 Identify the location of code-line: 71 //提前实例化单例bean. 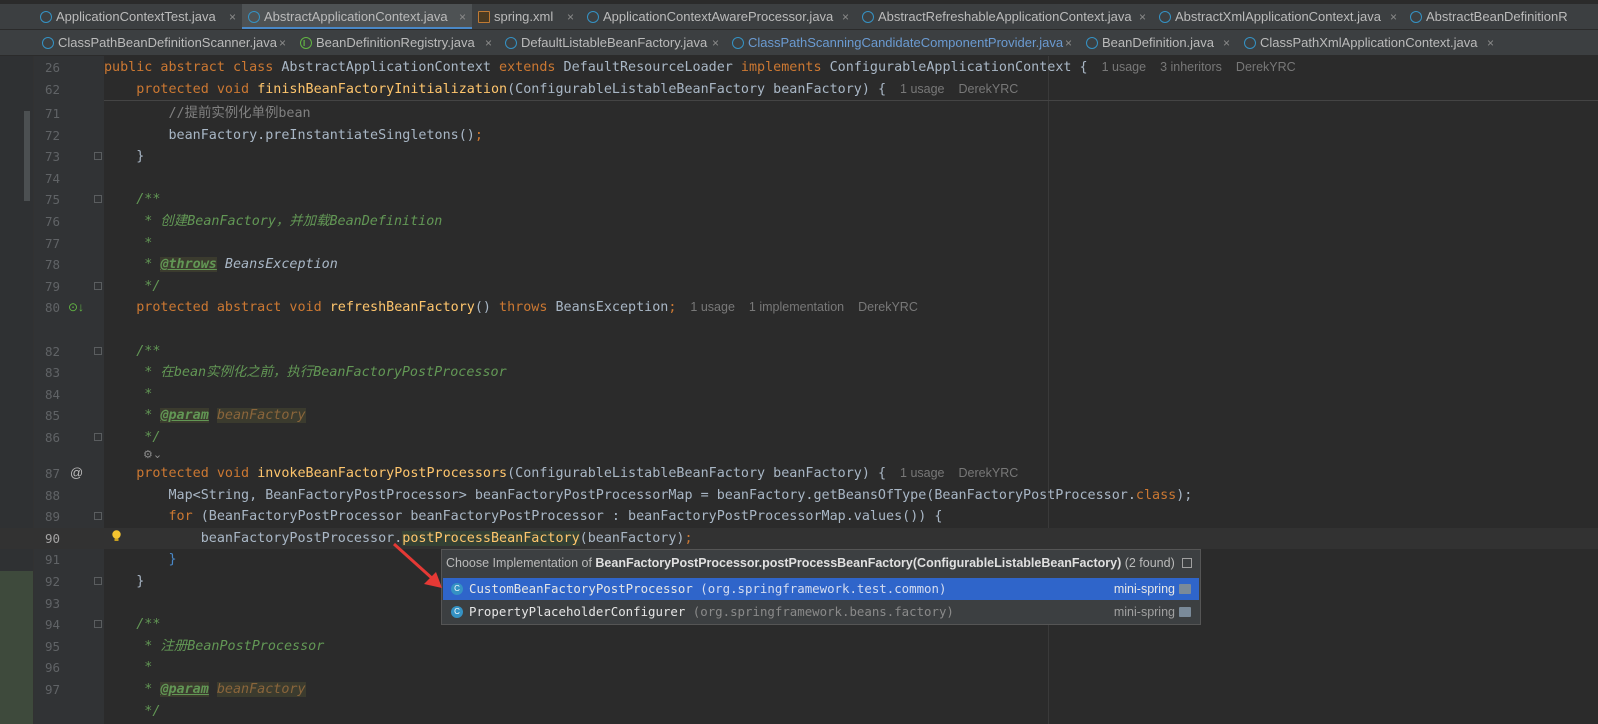
(799, 114).